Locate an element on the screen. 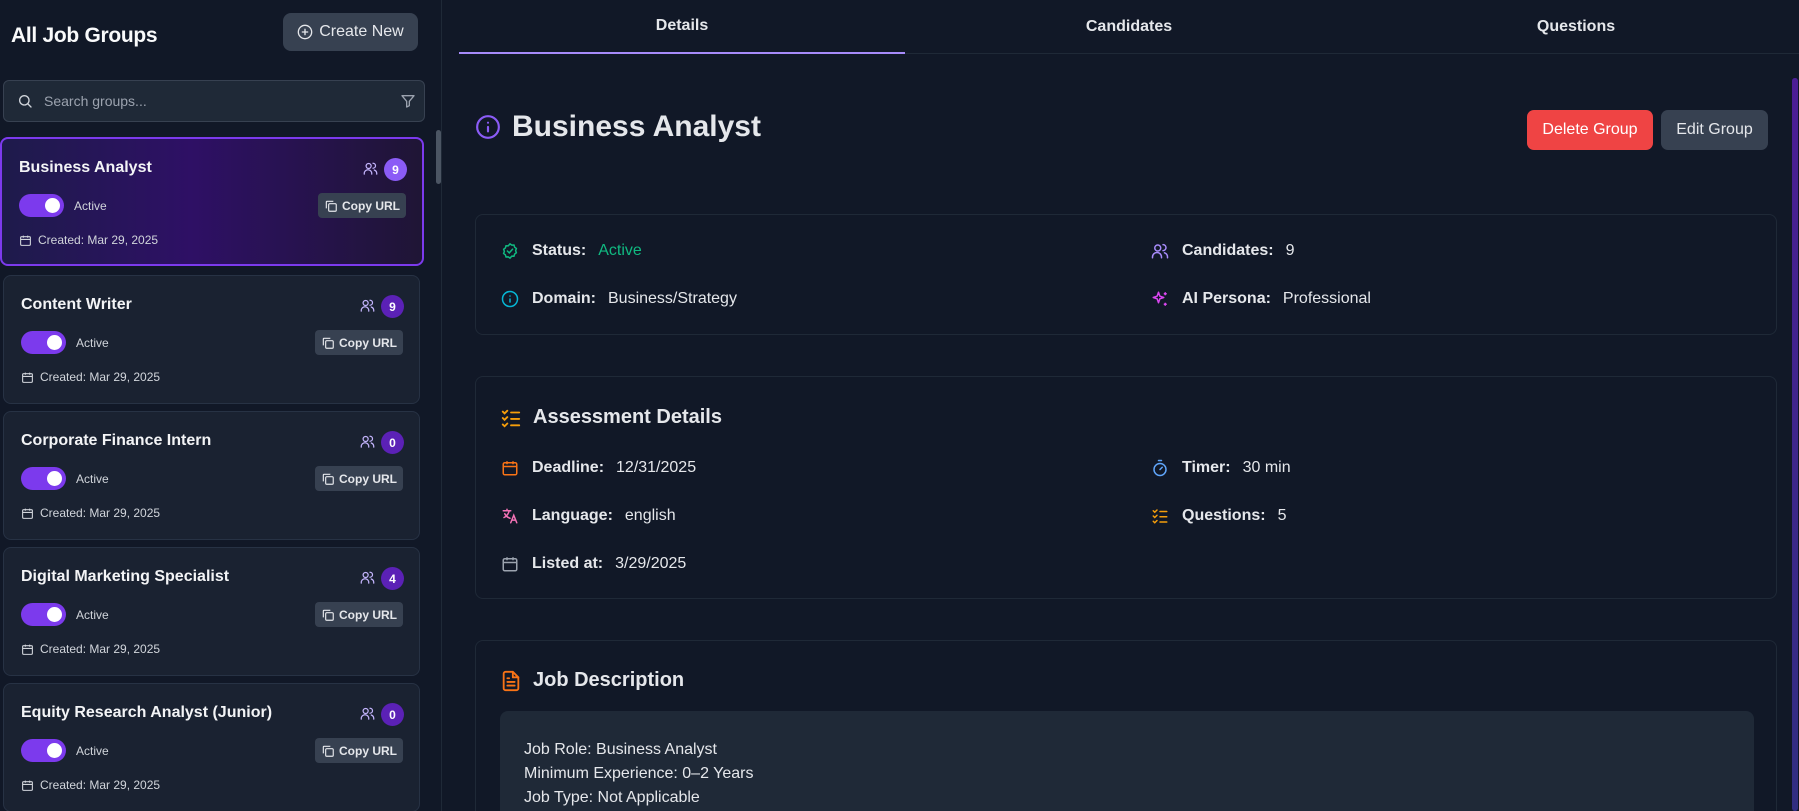 The height and width of the screenshot is (811, 1799). job-description-line: Minimum Experience: 0–2 Years is located at coordinates (639, 773).